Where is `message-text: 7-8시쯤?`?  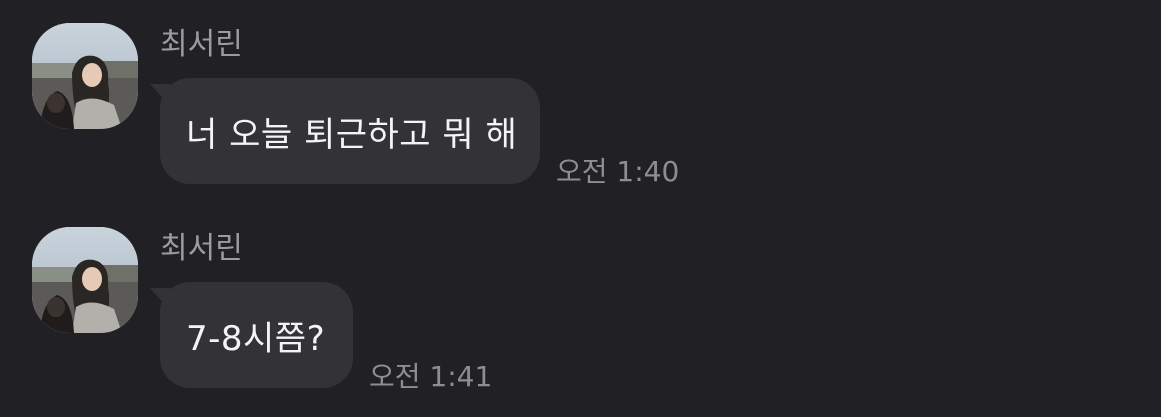
message-text: 7-8시쯤? is located at coordinates (256, 338).